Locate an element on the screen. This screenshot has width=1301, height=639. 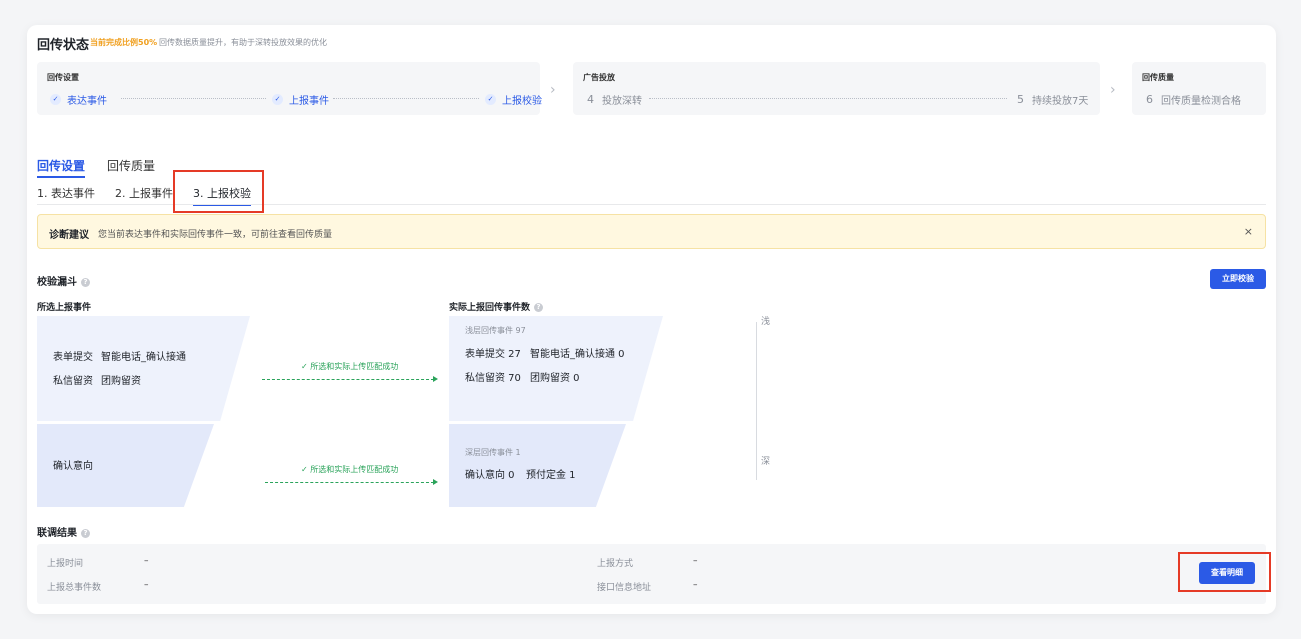
step-continuous-delivery: 5 持续投放7天 is located at coordinates (1052, 99).